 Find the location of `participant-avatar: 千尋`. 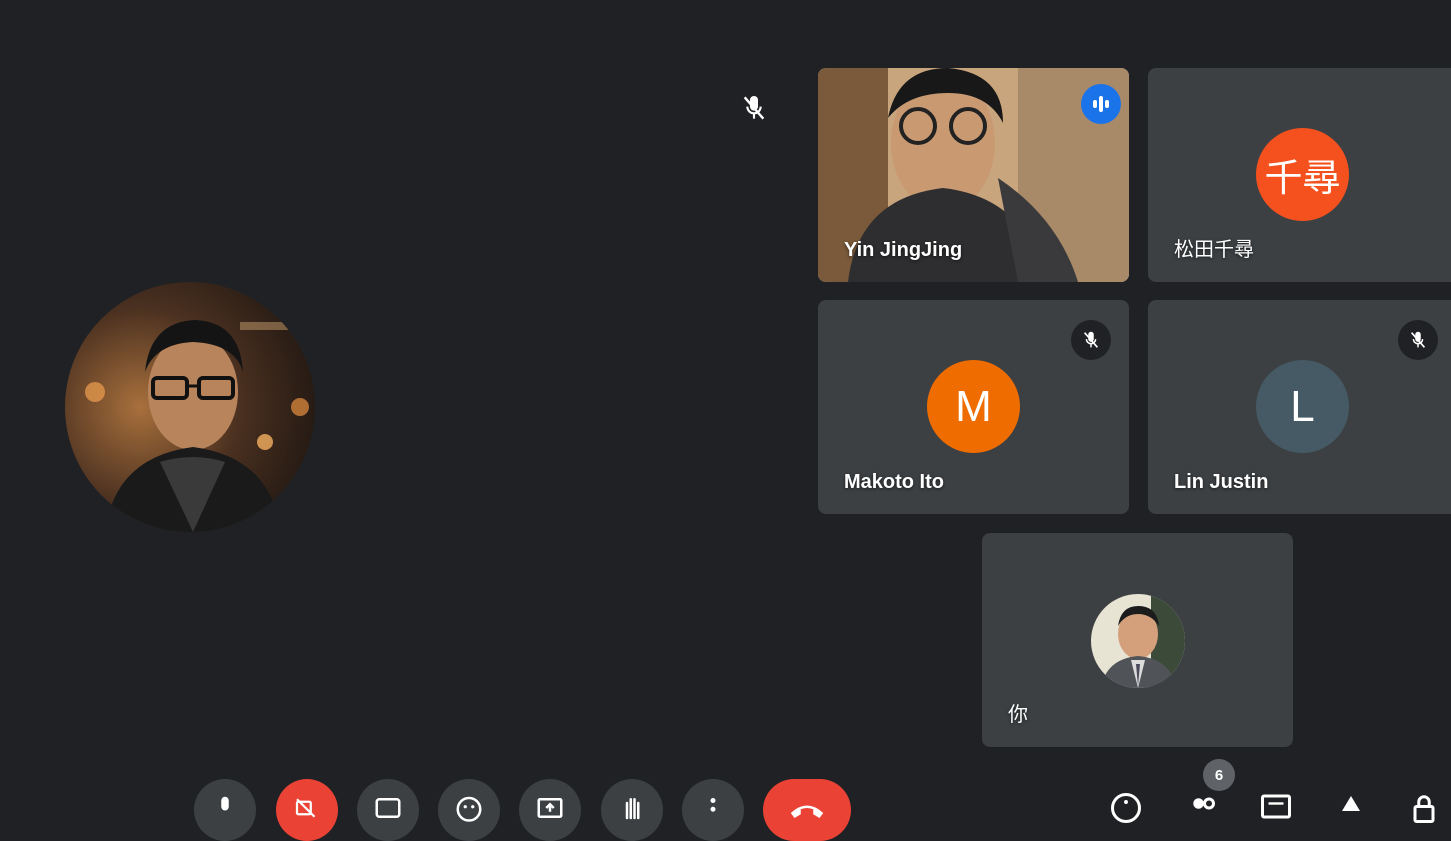

participant-avatar: 千尋 is located at coordinates (1302, 174).